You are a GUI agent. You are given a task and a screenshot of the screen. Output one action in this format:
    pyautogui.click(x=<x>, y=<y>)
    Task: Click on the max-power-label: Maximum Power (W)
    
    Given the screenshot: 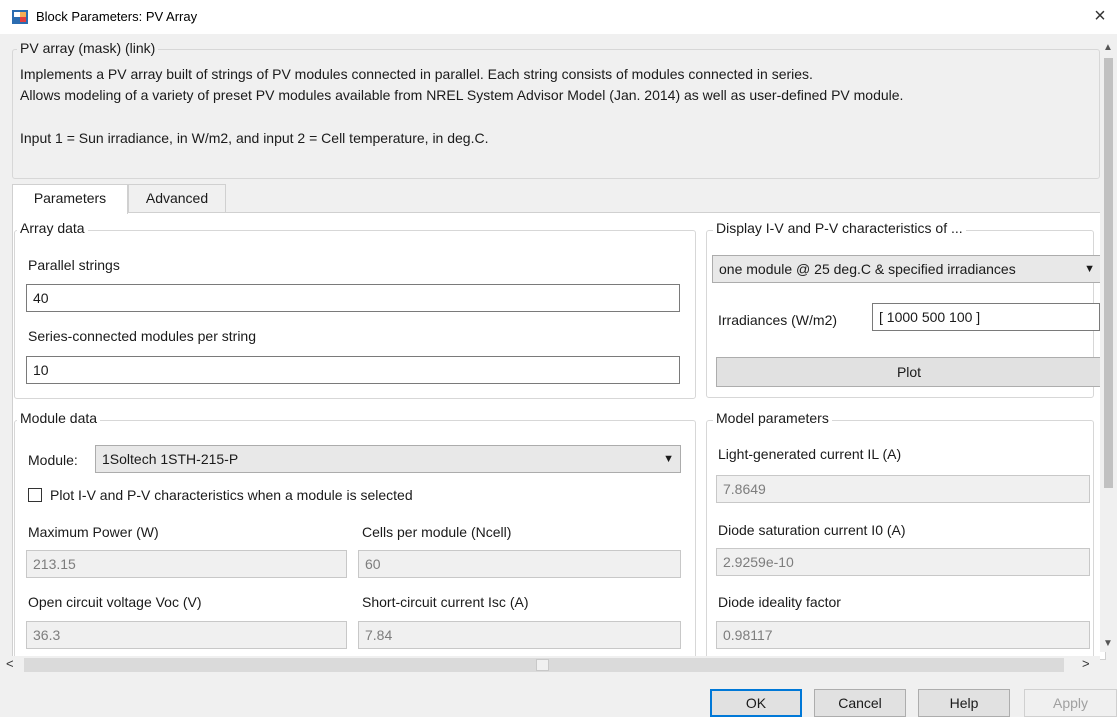 What is the action you would take?
    pyautogui.click(x=93, y=532)
    